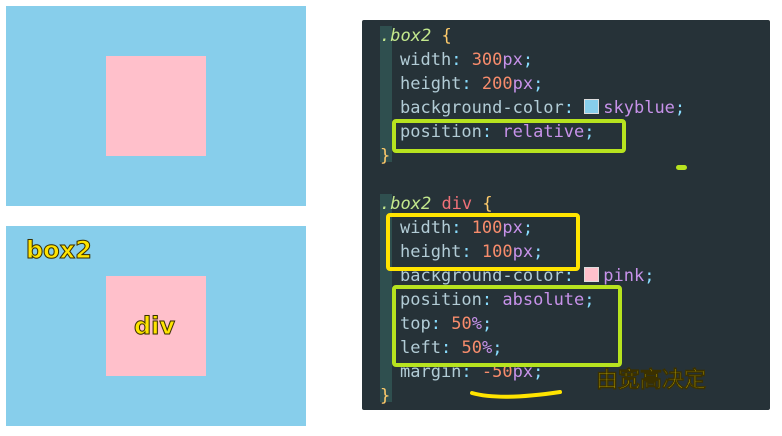 The width and height of the screenshot is (782, 436). What do you see at coordinates (451, 348) in the screenshot?
I see `code-line-14: left: 50%;` at bounding box center [451, 348].